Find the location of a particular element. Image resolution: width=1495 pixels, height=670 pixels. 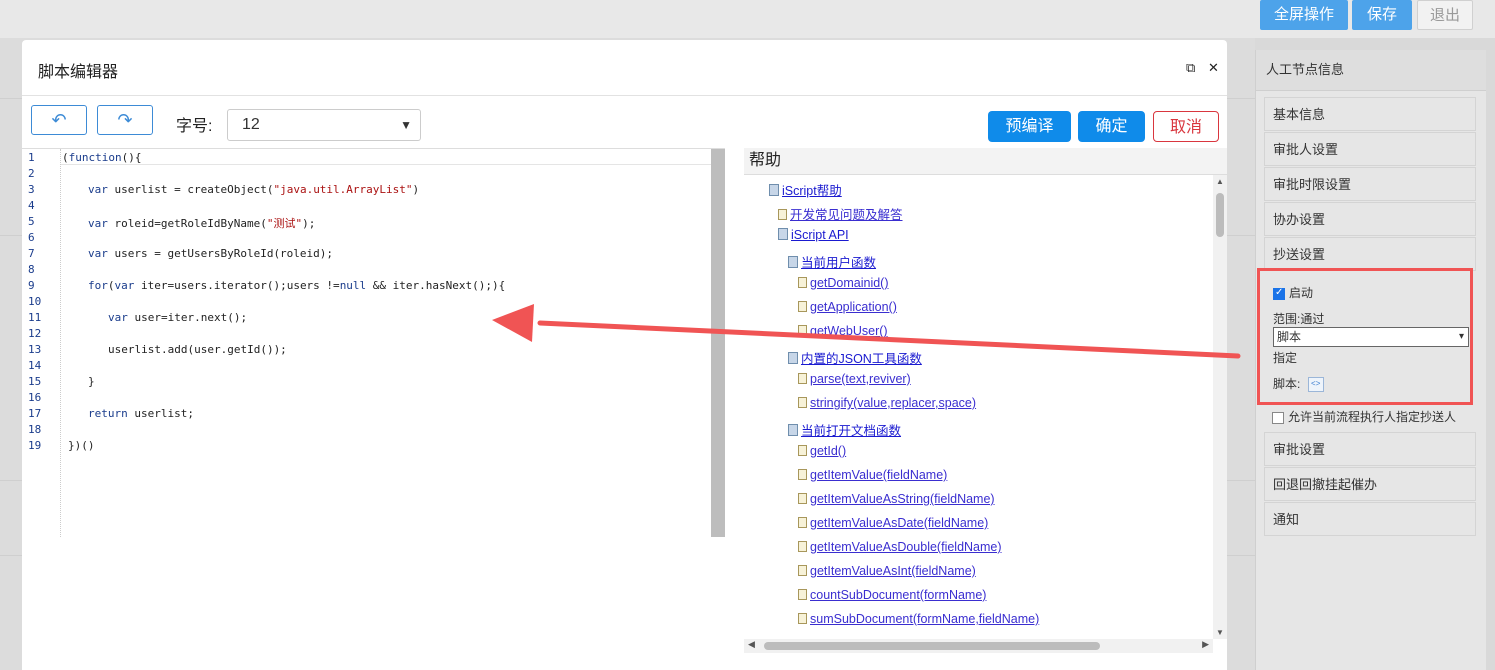

allow-cc-checkbox is located at coordinates (1278, 417).